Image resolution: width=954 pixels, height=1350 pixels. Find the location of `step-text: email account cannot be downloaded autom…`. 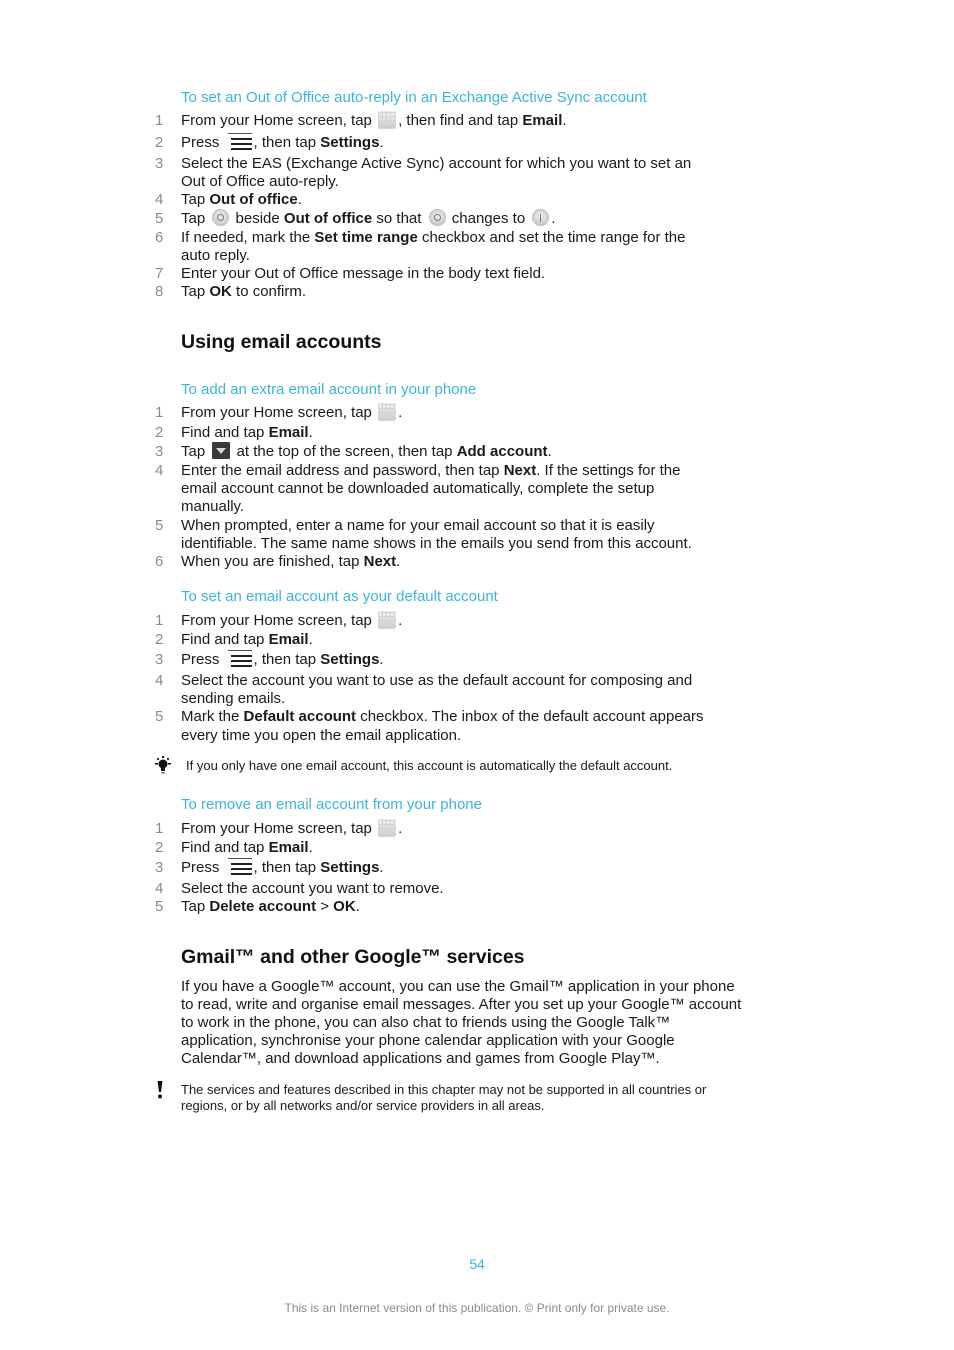

step-text: email account cannot be downloaded autom… is located at coordinates (418, 488).